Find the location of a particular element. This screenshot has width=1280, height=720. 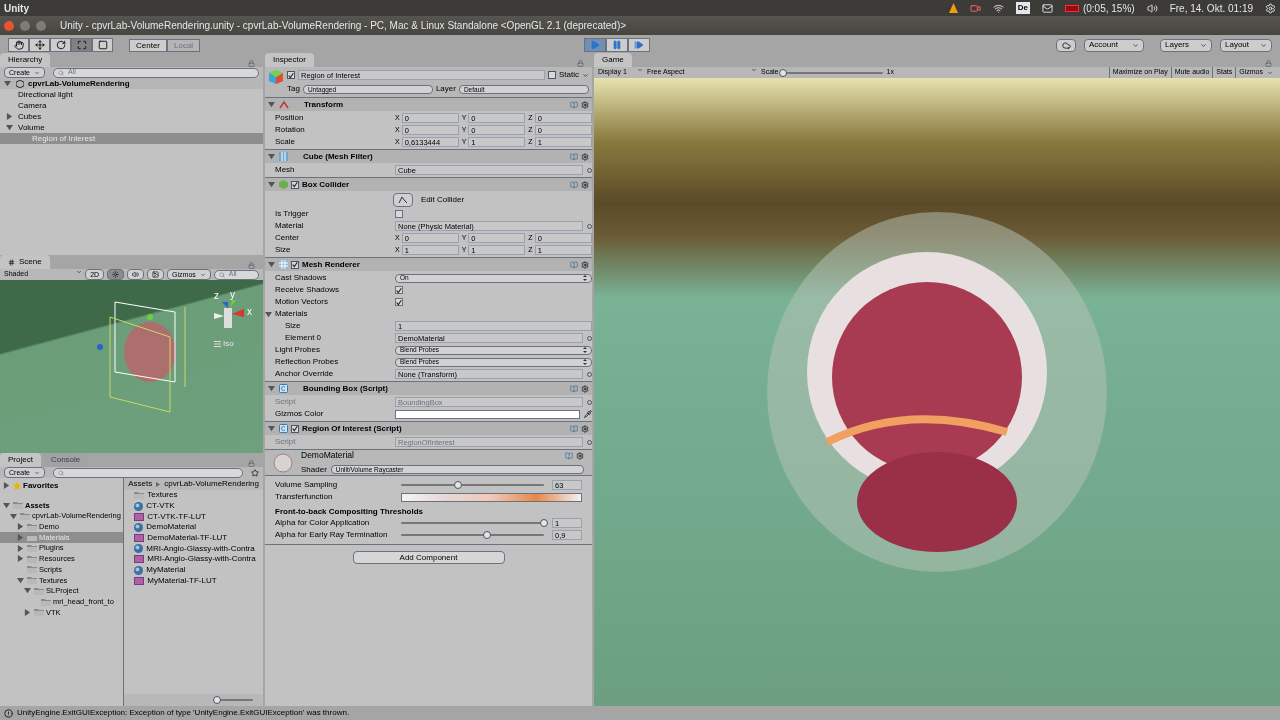

close-button is located at coordinates (9, 25).